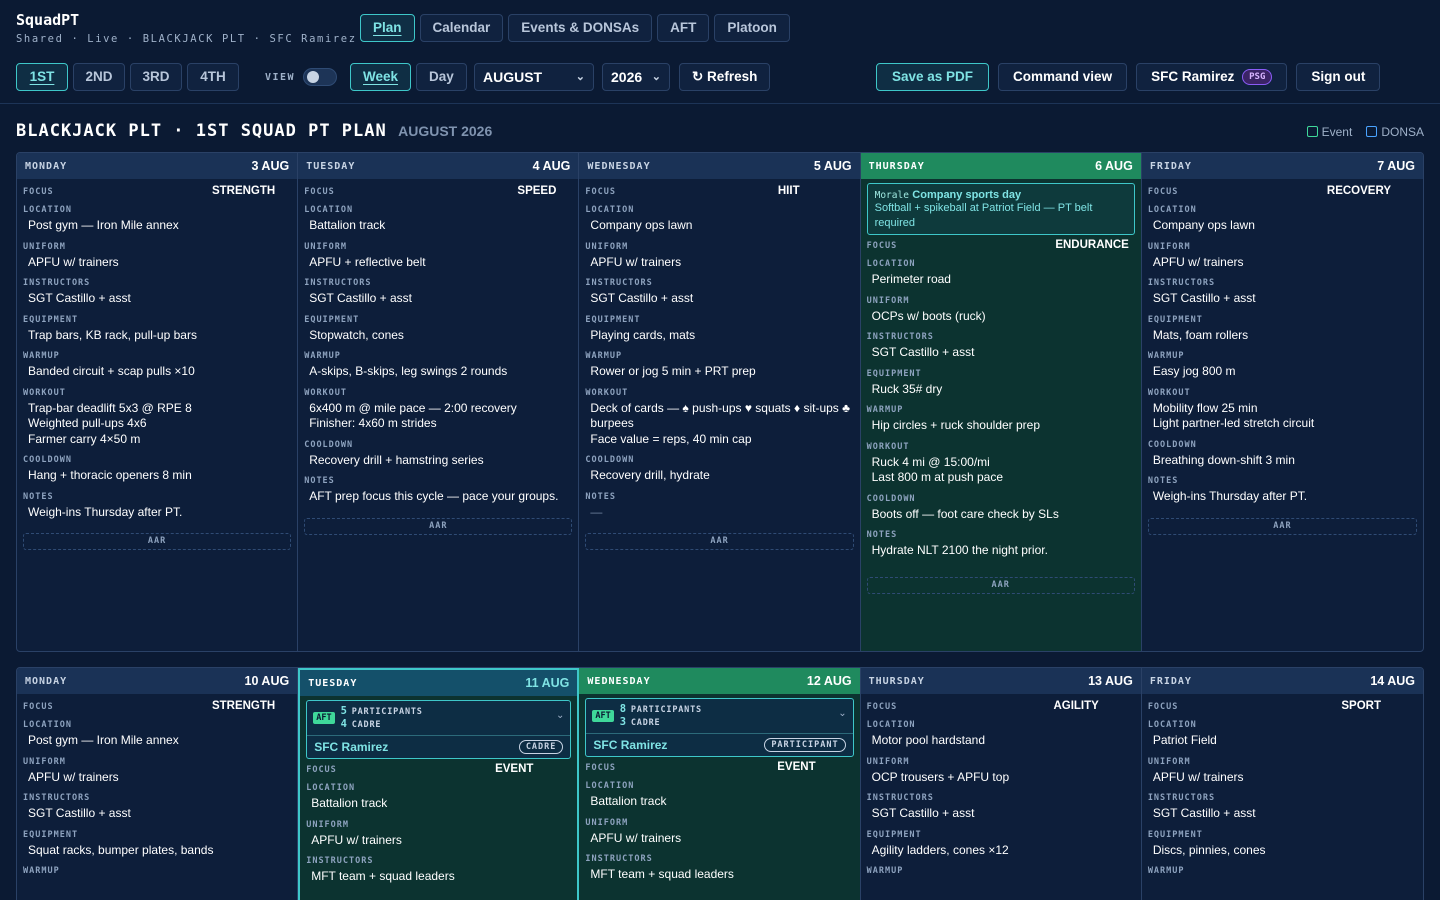 The image size is (1440, 900). Describe the element at coordinates (381, 77) in the screenshot. I see `week-view-button: Week` at that location.